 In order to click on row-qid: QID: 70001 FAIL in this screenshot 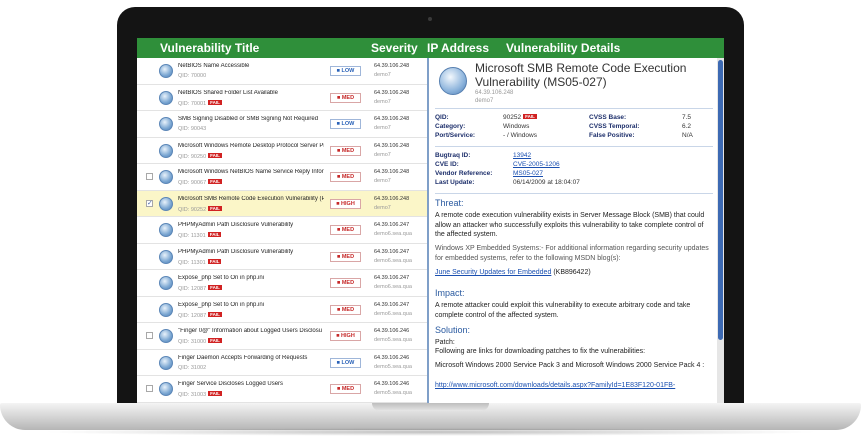, I will do `click(200, 103)`.